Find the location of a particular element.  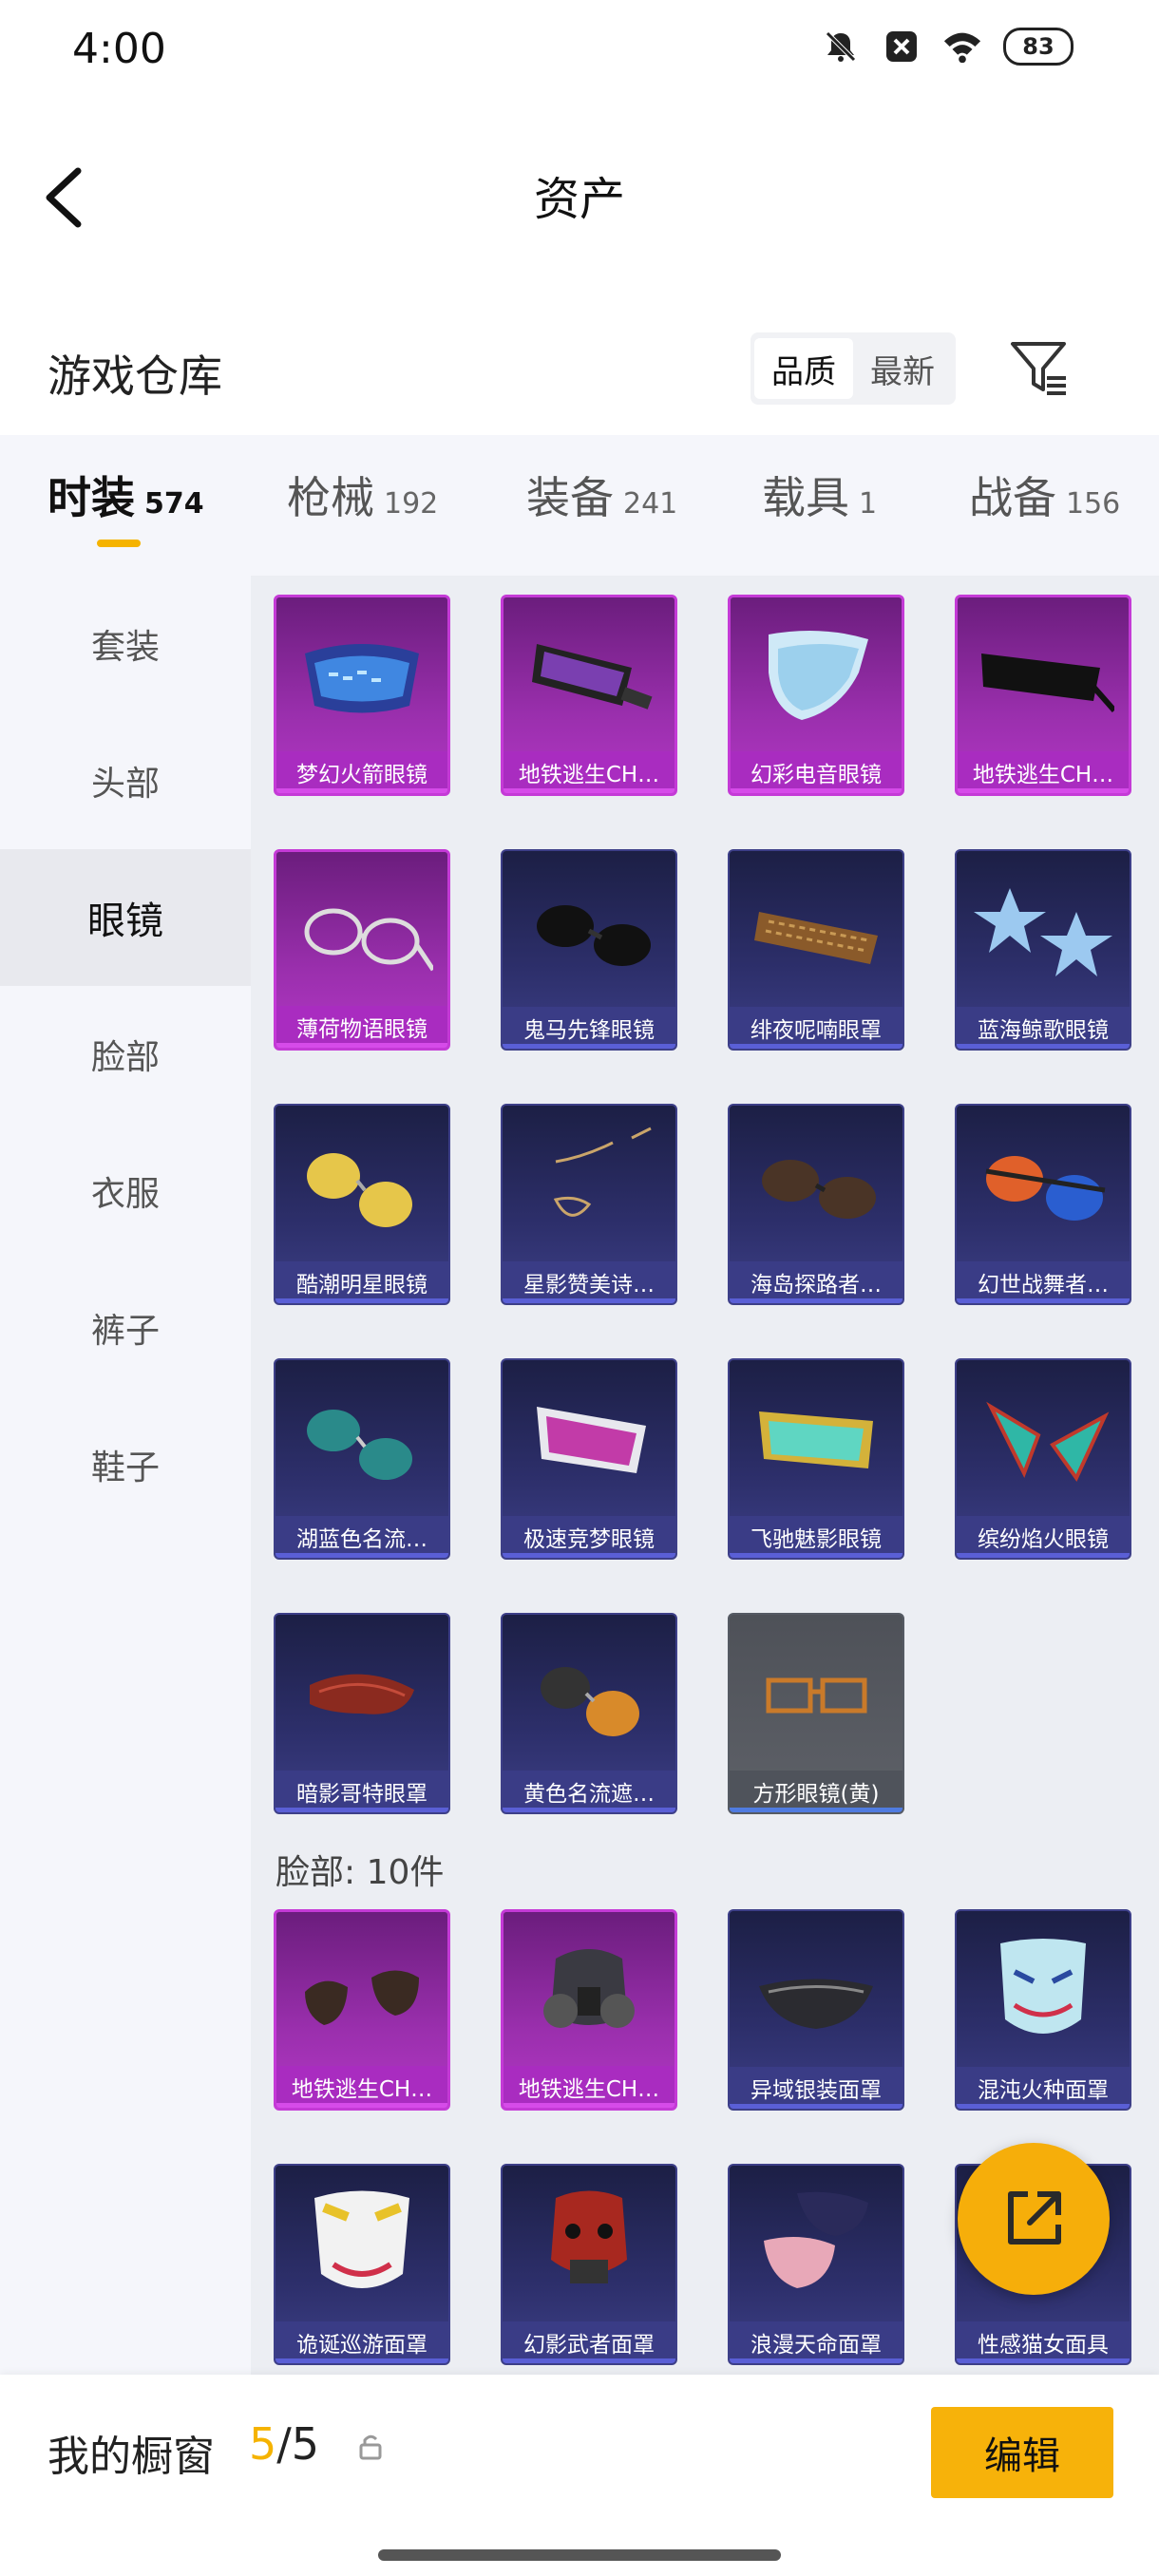

item-card: 酷潮明星眼镜 is located at coordinates (362, 1204).